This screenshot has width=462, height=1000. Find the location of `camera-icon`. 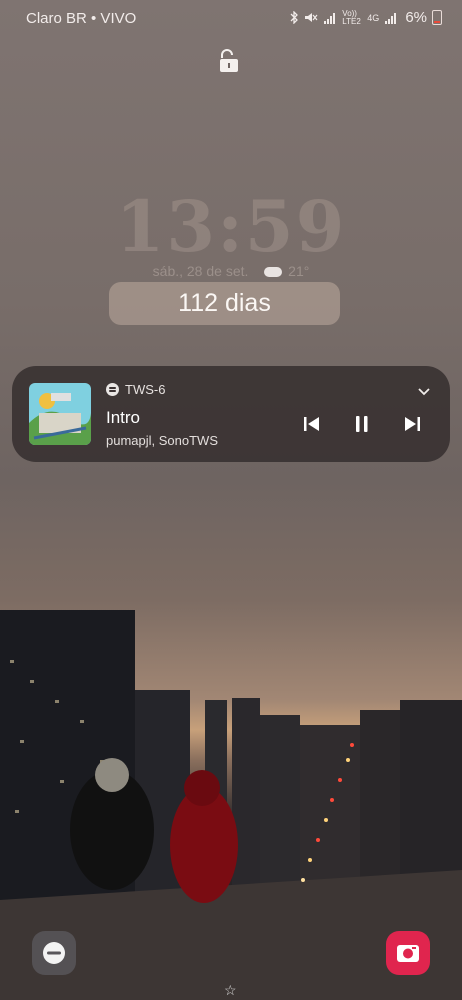

camera-icon is located at coordinates (408, 953).